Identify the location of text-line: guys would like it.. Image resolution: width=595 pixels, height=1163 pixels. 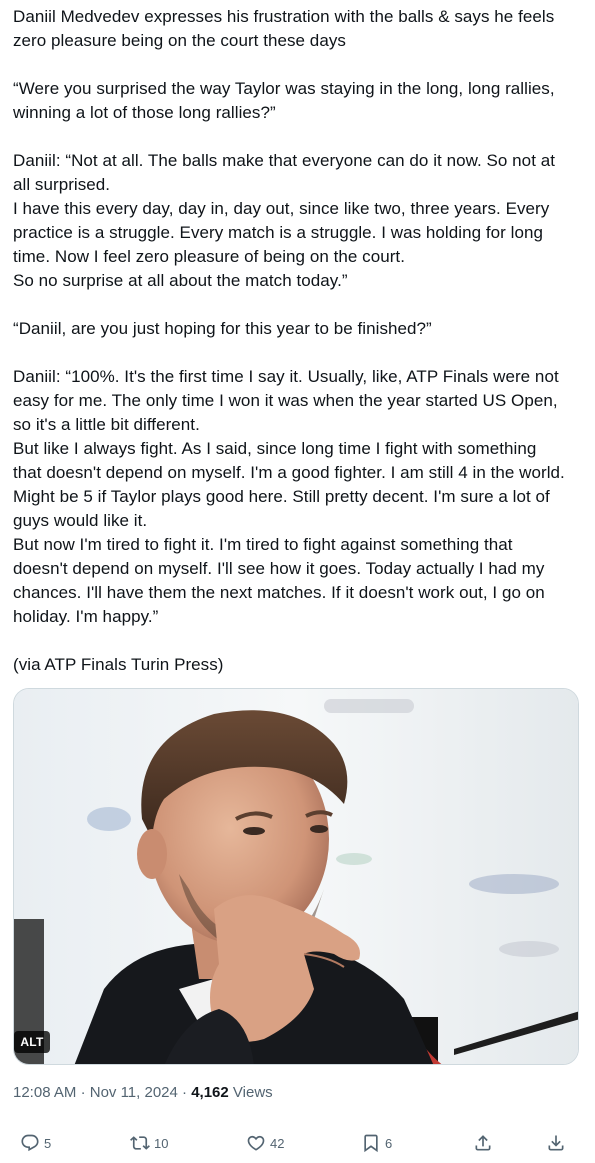
(80, 520).